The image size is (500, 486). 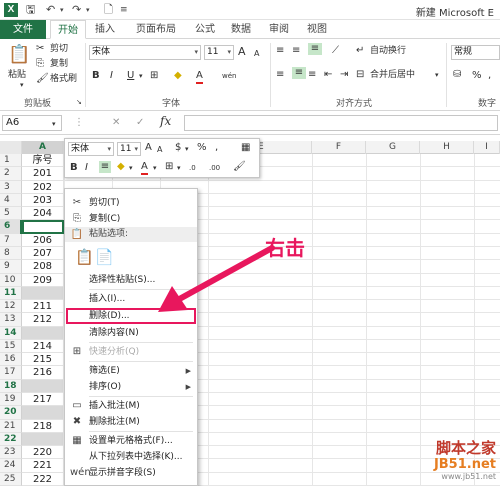 I want to click on align-bottom-icon: ≡, so click(x=315, y=49).